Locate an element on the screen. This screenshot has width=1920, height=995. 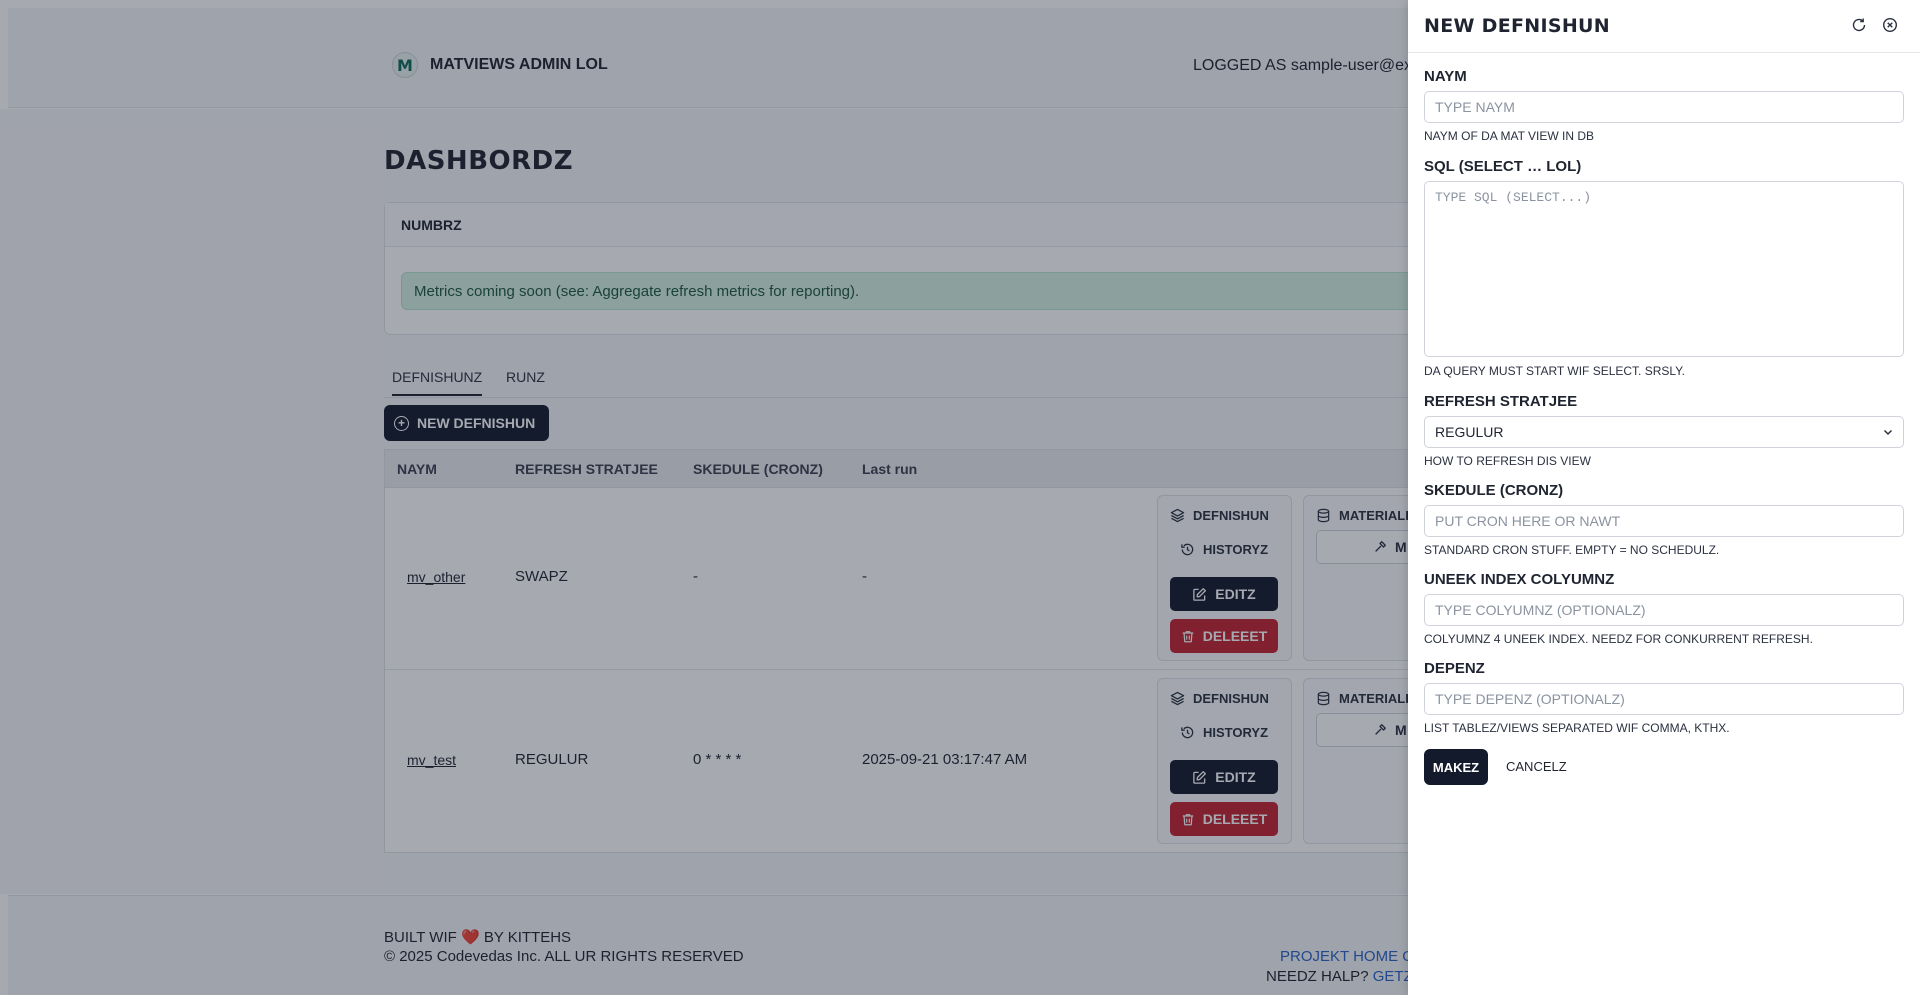
submit-button: MAKEZ is located at coordinates (1456, 767).